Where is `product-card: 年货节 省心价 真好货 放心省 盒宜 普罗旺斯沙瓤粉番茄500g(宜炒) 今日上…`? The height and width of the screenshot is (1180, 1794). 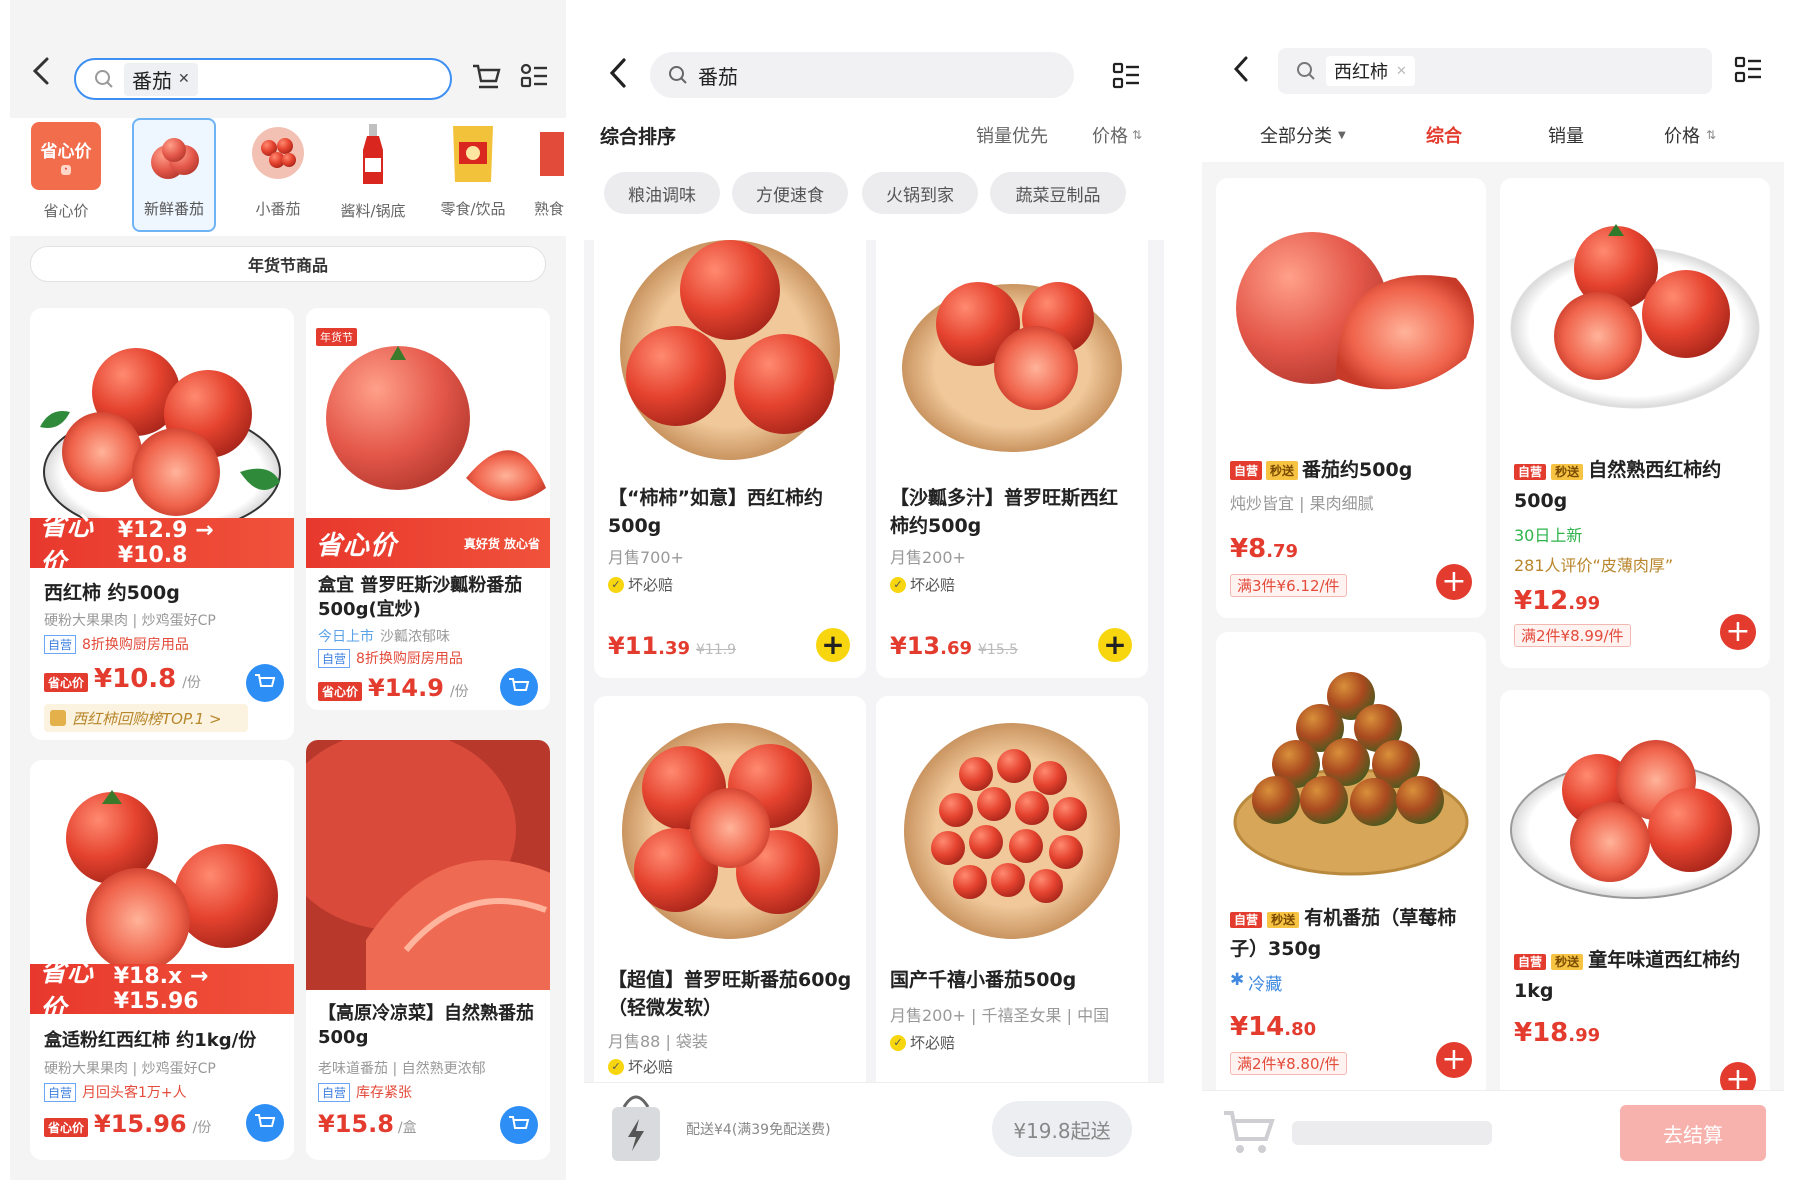 product-card: 年货节 省心价 真好货 放心省 盒宜 普罗旺斯沙瓤粉番茄500g(宜炒) 今日上… is located at coordinates (428, 509).